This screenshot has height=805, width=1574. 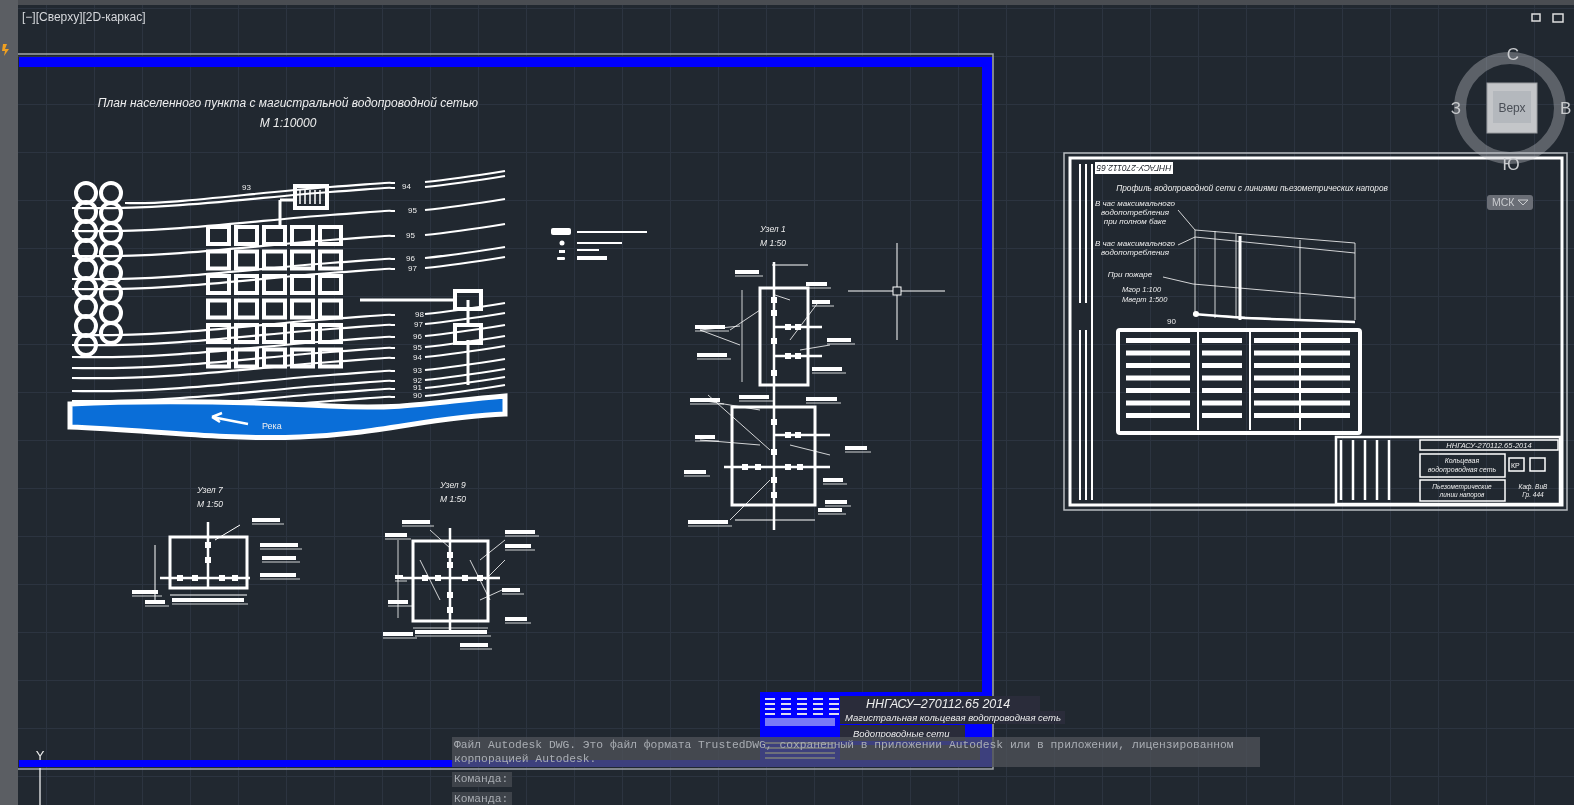 What do you see at coordinates (419, 314) in the screenshot?
I see `contour-label: 98` at bounding box center [419, 314].